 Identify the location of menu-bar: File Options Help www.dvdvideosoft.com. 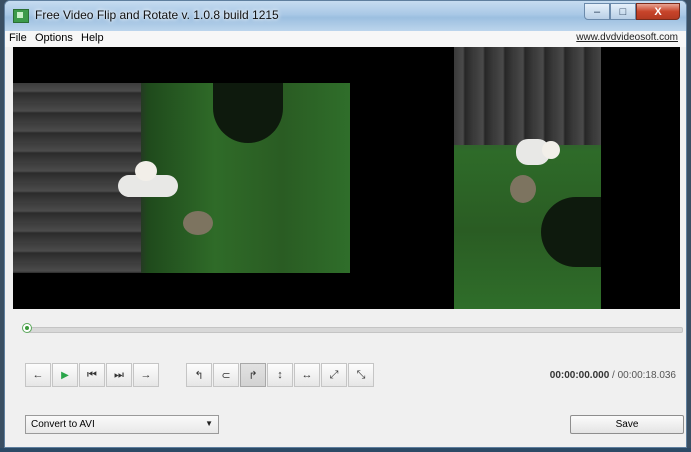
(345, 39).